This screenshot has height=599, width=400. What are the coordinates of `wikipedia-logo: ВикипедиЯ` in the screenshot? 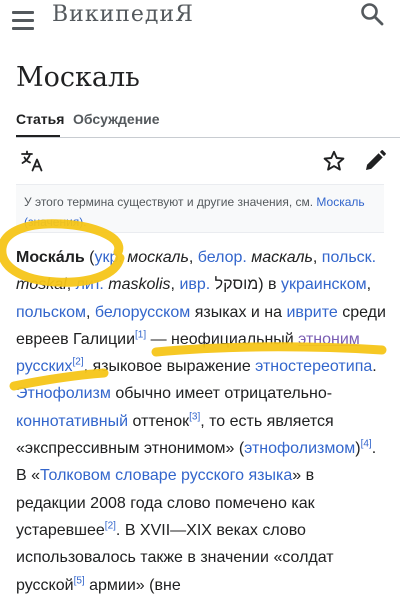 It's located at (123, 15).